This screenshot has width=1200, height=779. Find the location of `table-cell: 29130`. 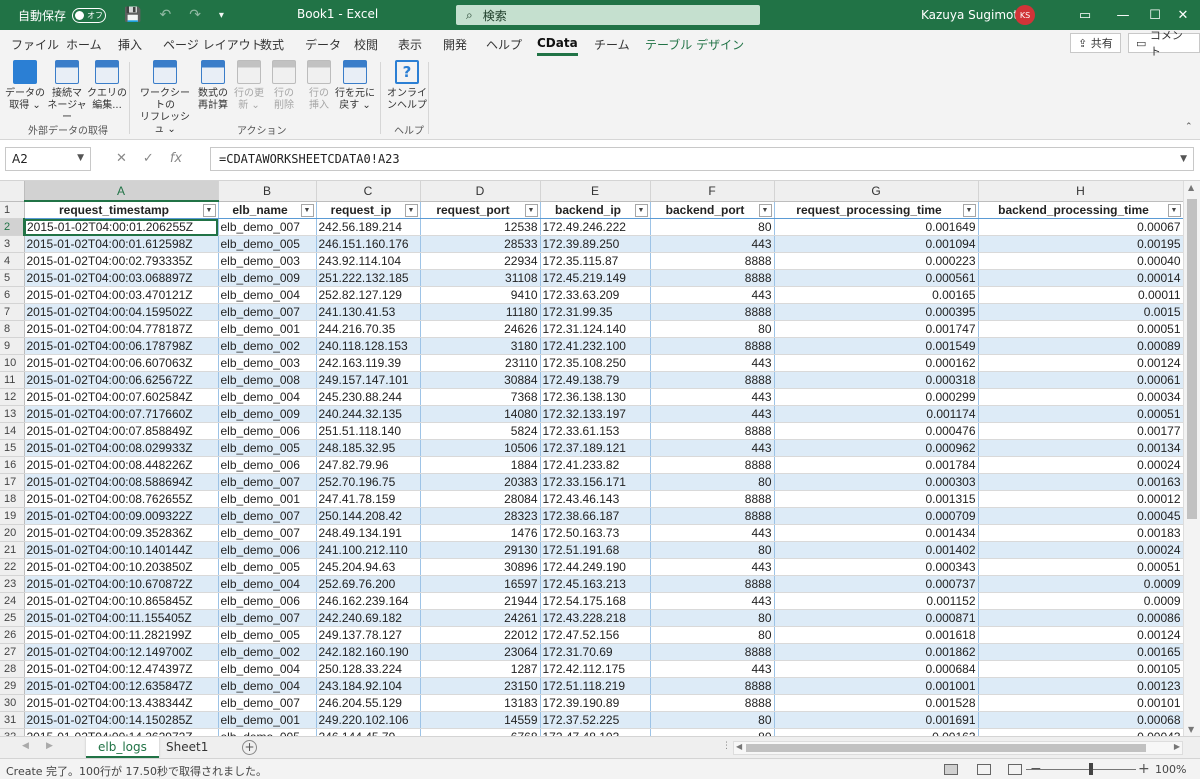

table-cell: 29130 is located at coordinates (480, 550).